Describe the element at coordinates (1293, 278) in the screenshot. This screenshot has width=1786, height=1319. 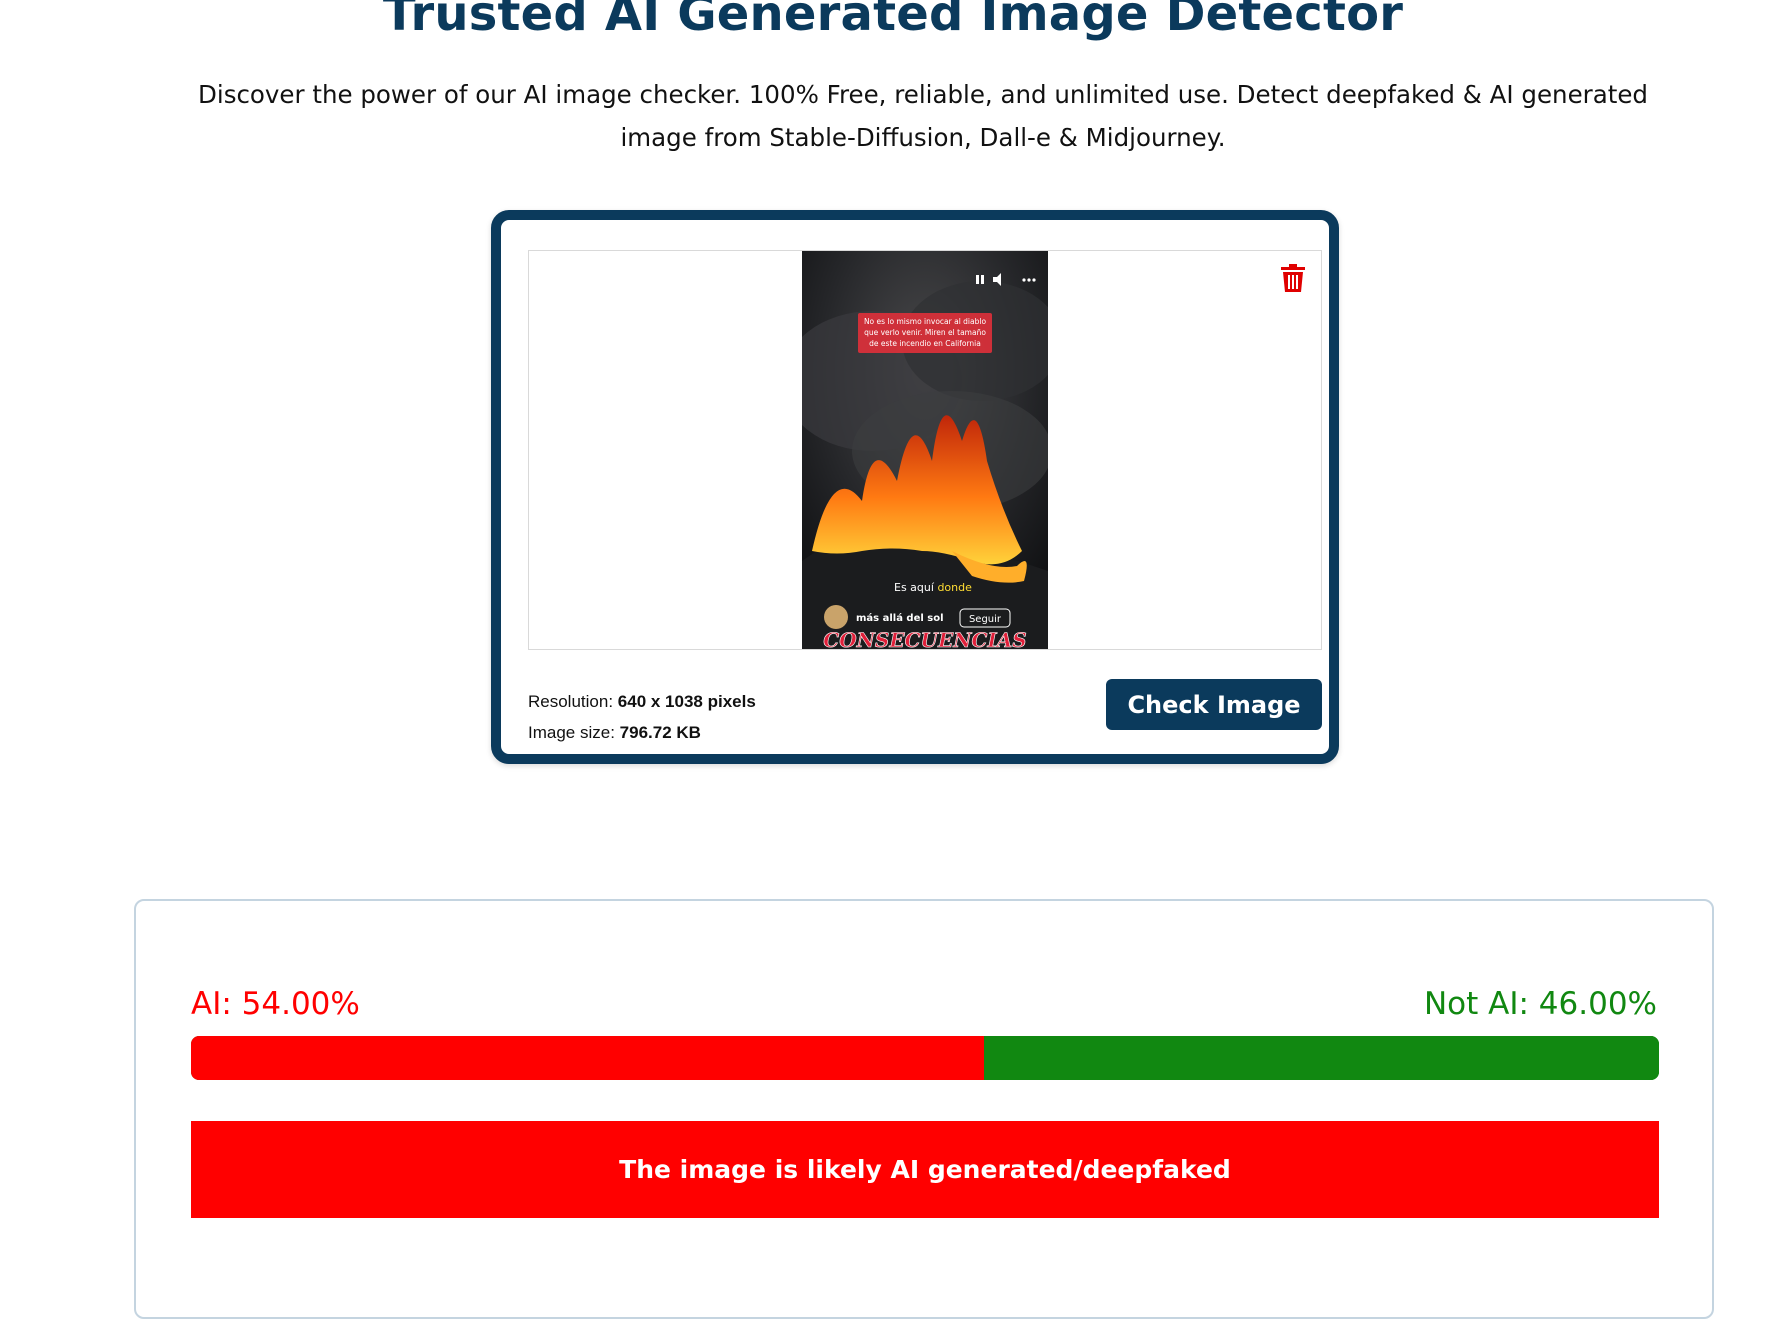
I see `trash-icon` at that location.